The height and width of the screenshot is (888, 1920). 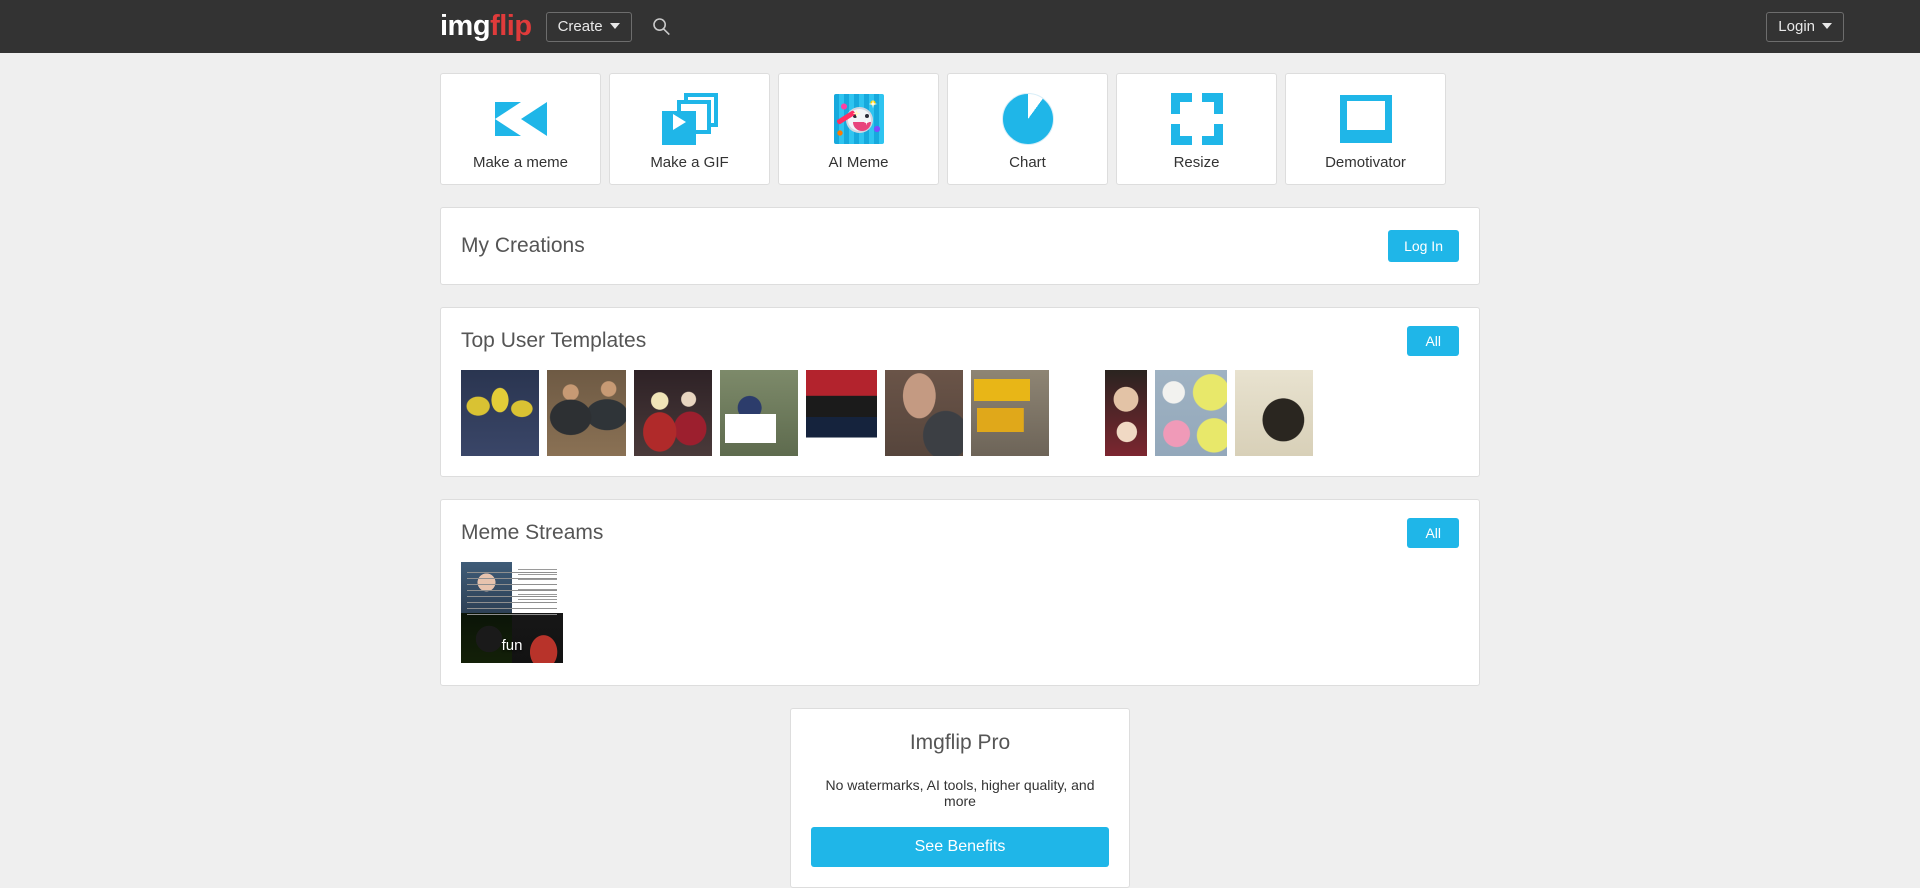 What do you see at coordinates (1796, 26) in the screenshot?
I see `login-button-label: Login` at bounding box center [1796, 26].